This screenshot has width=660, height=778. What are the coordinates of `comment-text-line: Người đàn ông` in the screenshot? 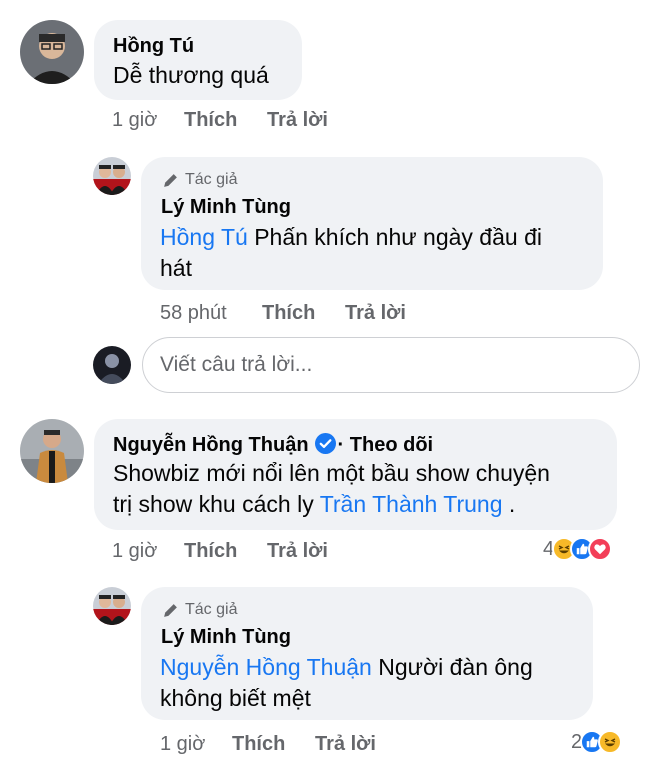 It's located at (455, 667).